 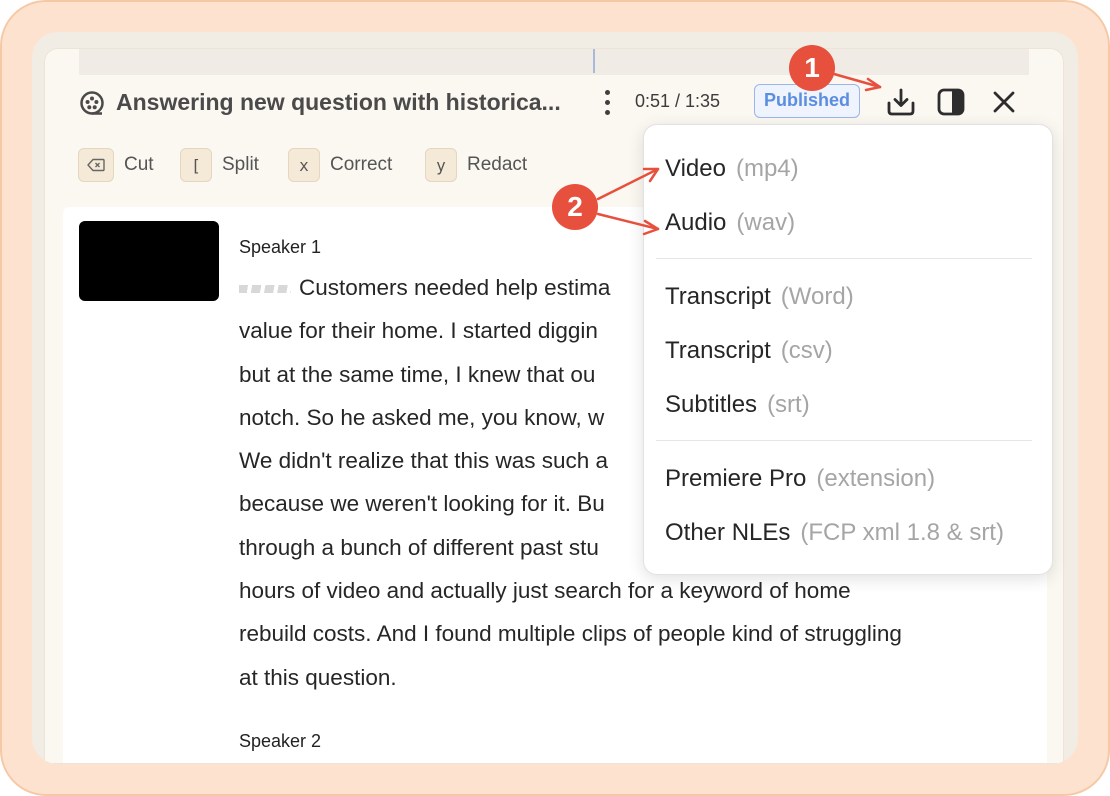 What do you see at coordinates (219, 165) in the screenshot?
I see `split-tool: [ Split` at bounding box center [219, 165].